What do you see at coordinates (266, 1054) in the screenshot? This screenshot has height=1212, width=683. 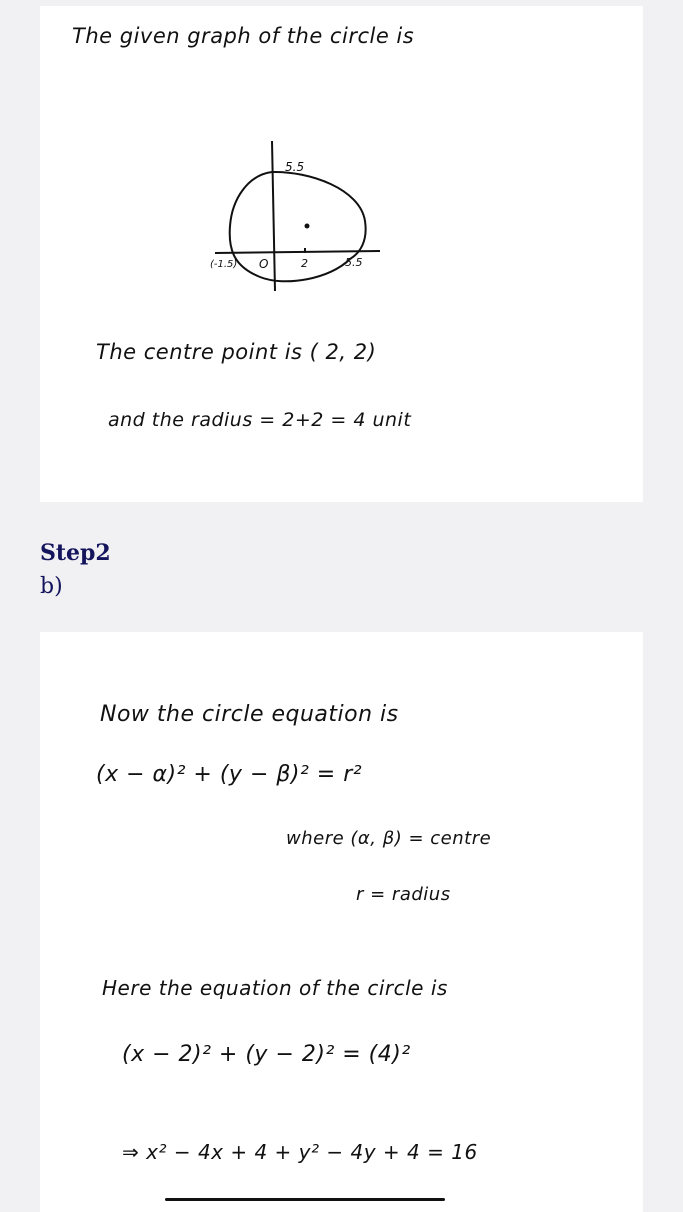 I see `specific-equation: (x − 2)² + (y − 2)² = (4)²` at bounding box center [266, 1054].